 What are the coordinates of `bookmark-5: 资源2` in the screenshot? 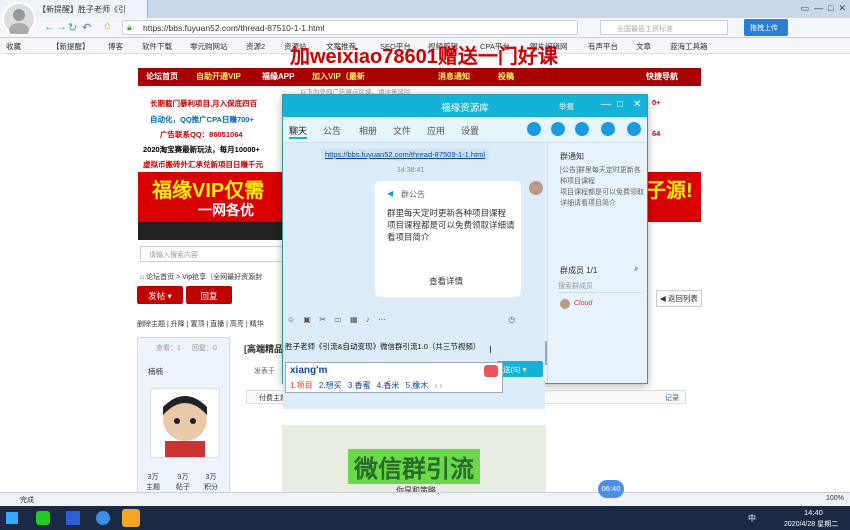 It's located at (255, 46).